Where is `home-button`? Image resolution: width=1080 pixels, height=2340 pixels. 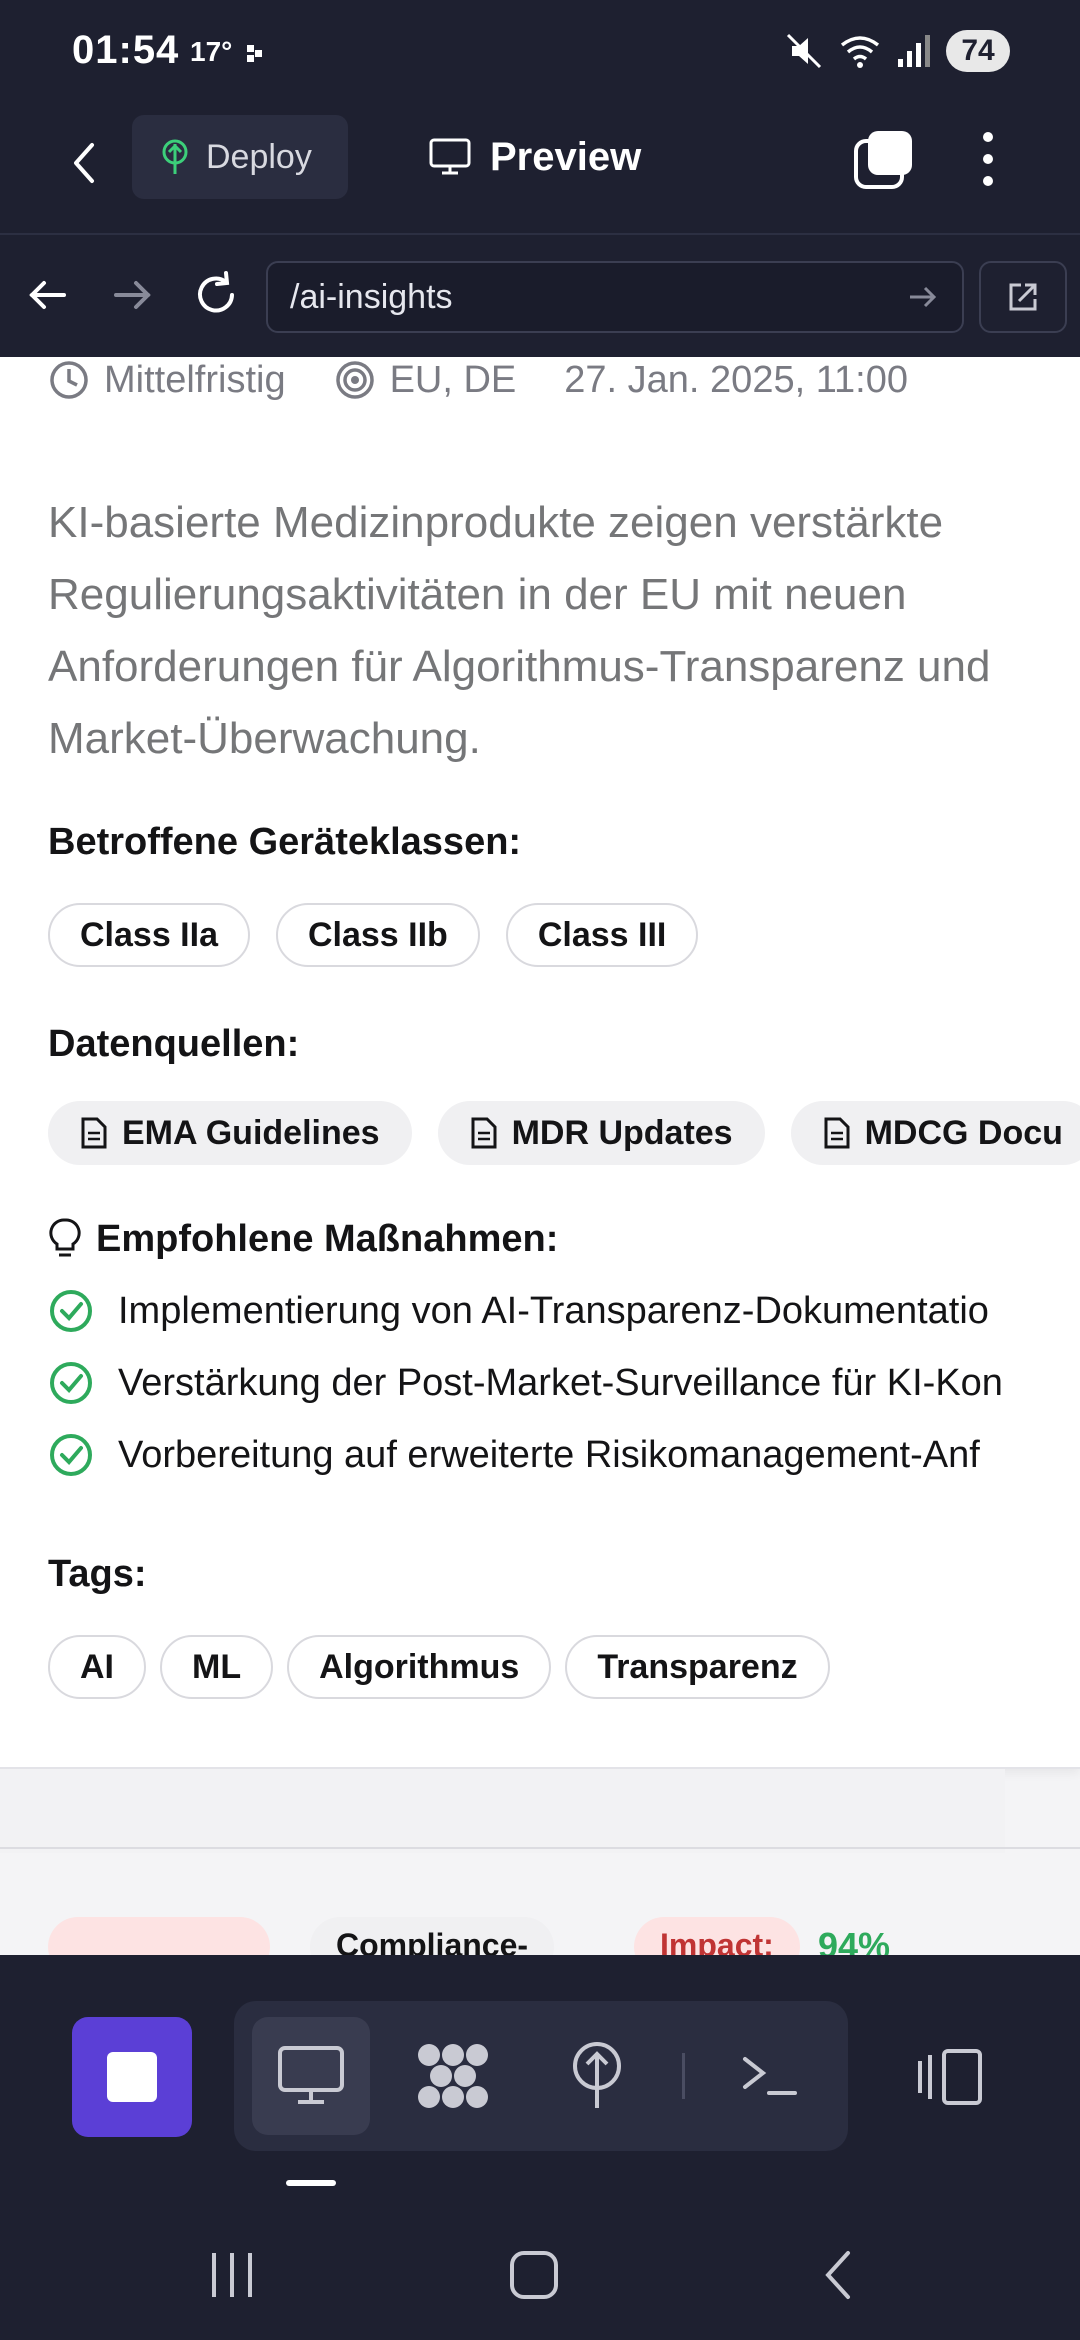
home-button is located at coordinates (534, 2275).